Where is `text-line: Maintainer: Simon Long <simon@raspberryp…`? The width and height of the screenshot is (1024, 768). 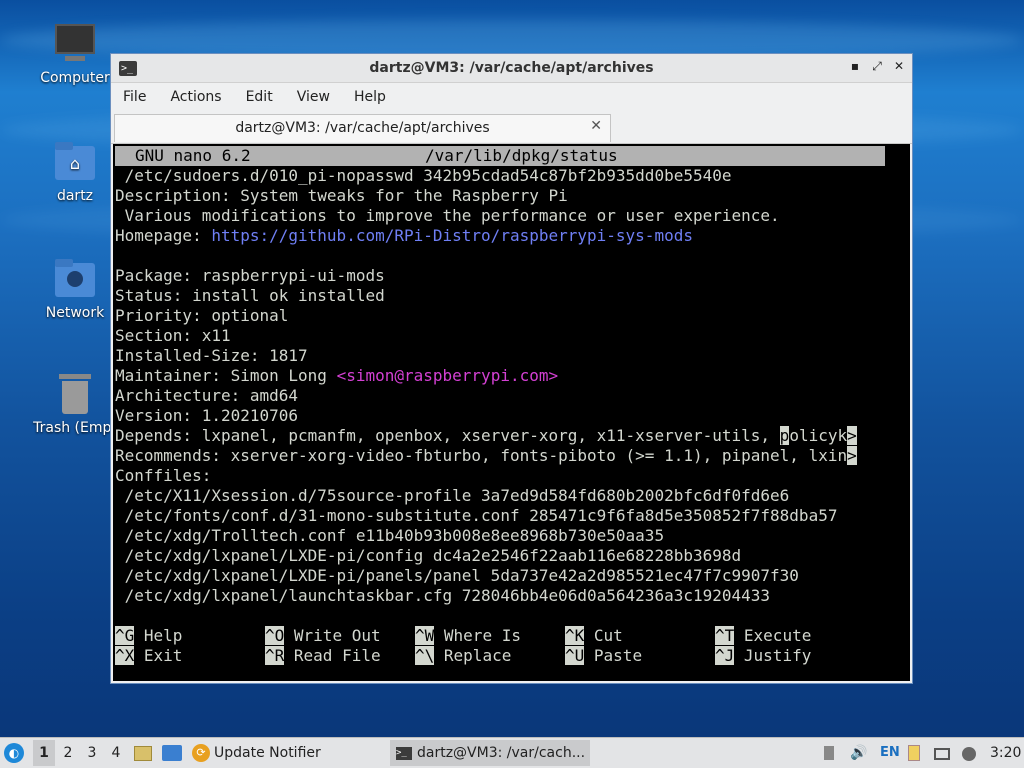
text-line: Maintainer: Simon Long <simon@raspberryp… is located at coordinates (336, 376).